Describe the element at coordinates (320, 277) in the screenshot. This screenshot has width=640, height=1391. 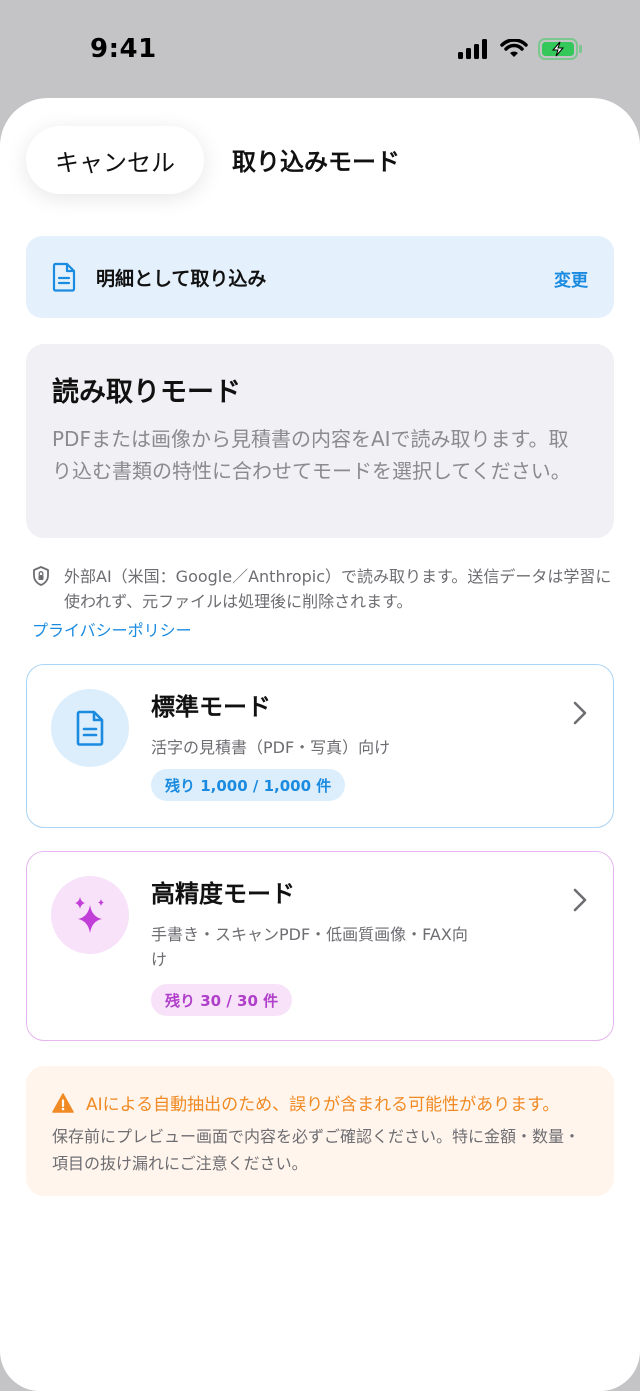
I see `import-mode-bar: 明細として取り込み 変更` at that location.